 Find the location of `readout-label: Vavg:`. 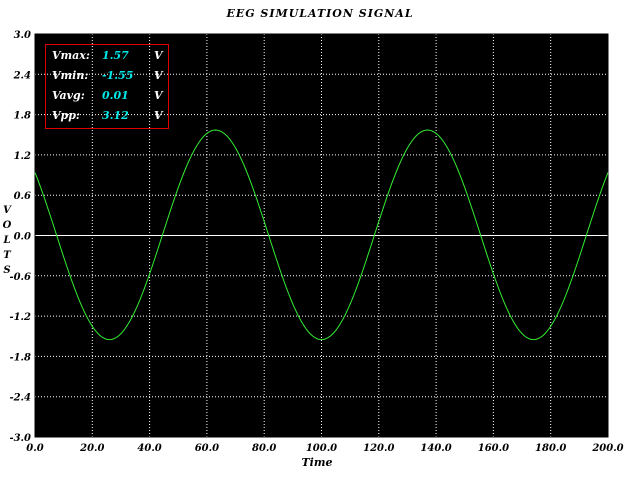

readout-label: Vavg: is located at coordinates (68, 95).